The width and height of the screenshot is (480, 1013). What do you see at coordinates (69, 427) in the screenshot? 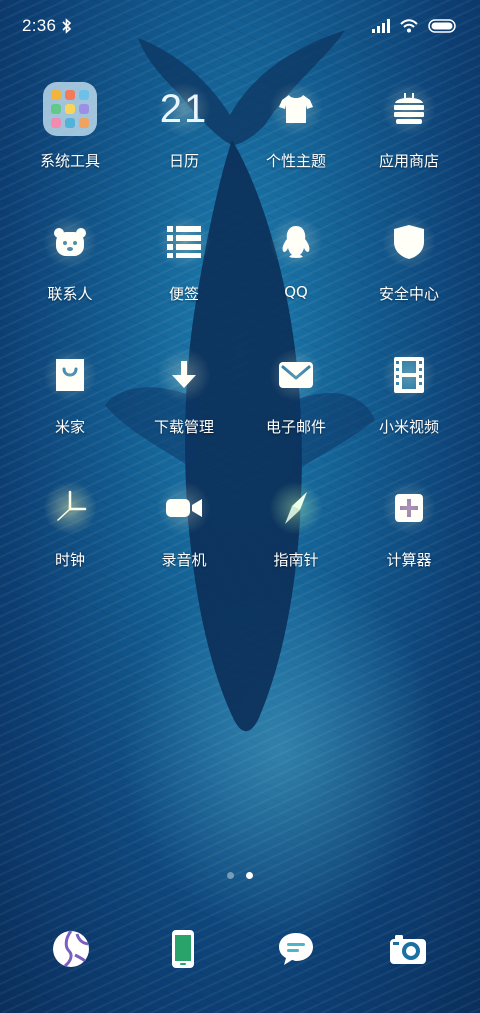
I see `app-label: 米家` at bounding box center [69, 427].